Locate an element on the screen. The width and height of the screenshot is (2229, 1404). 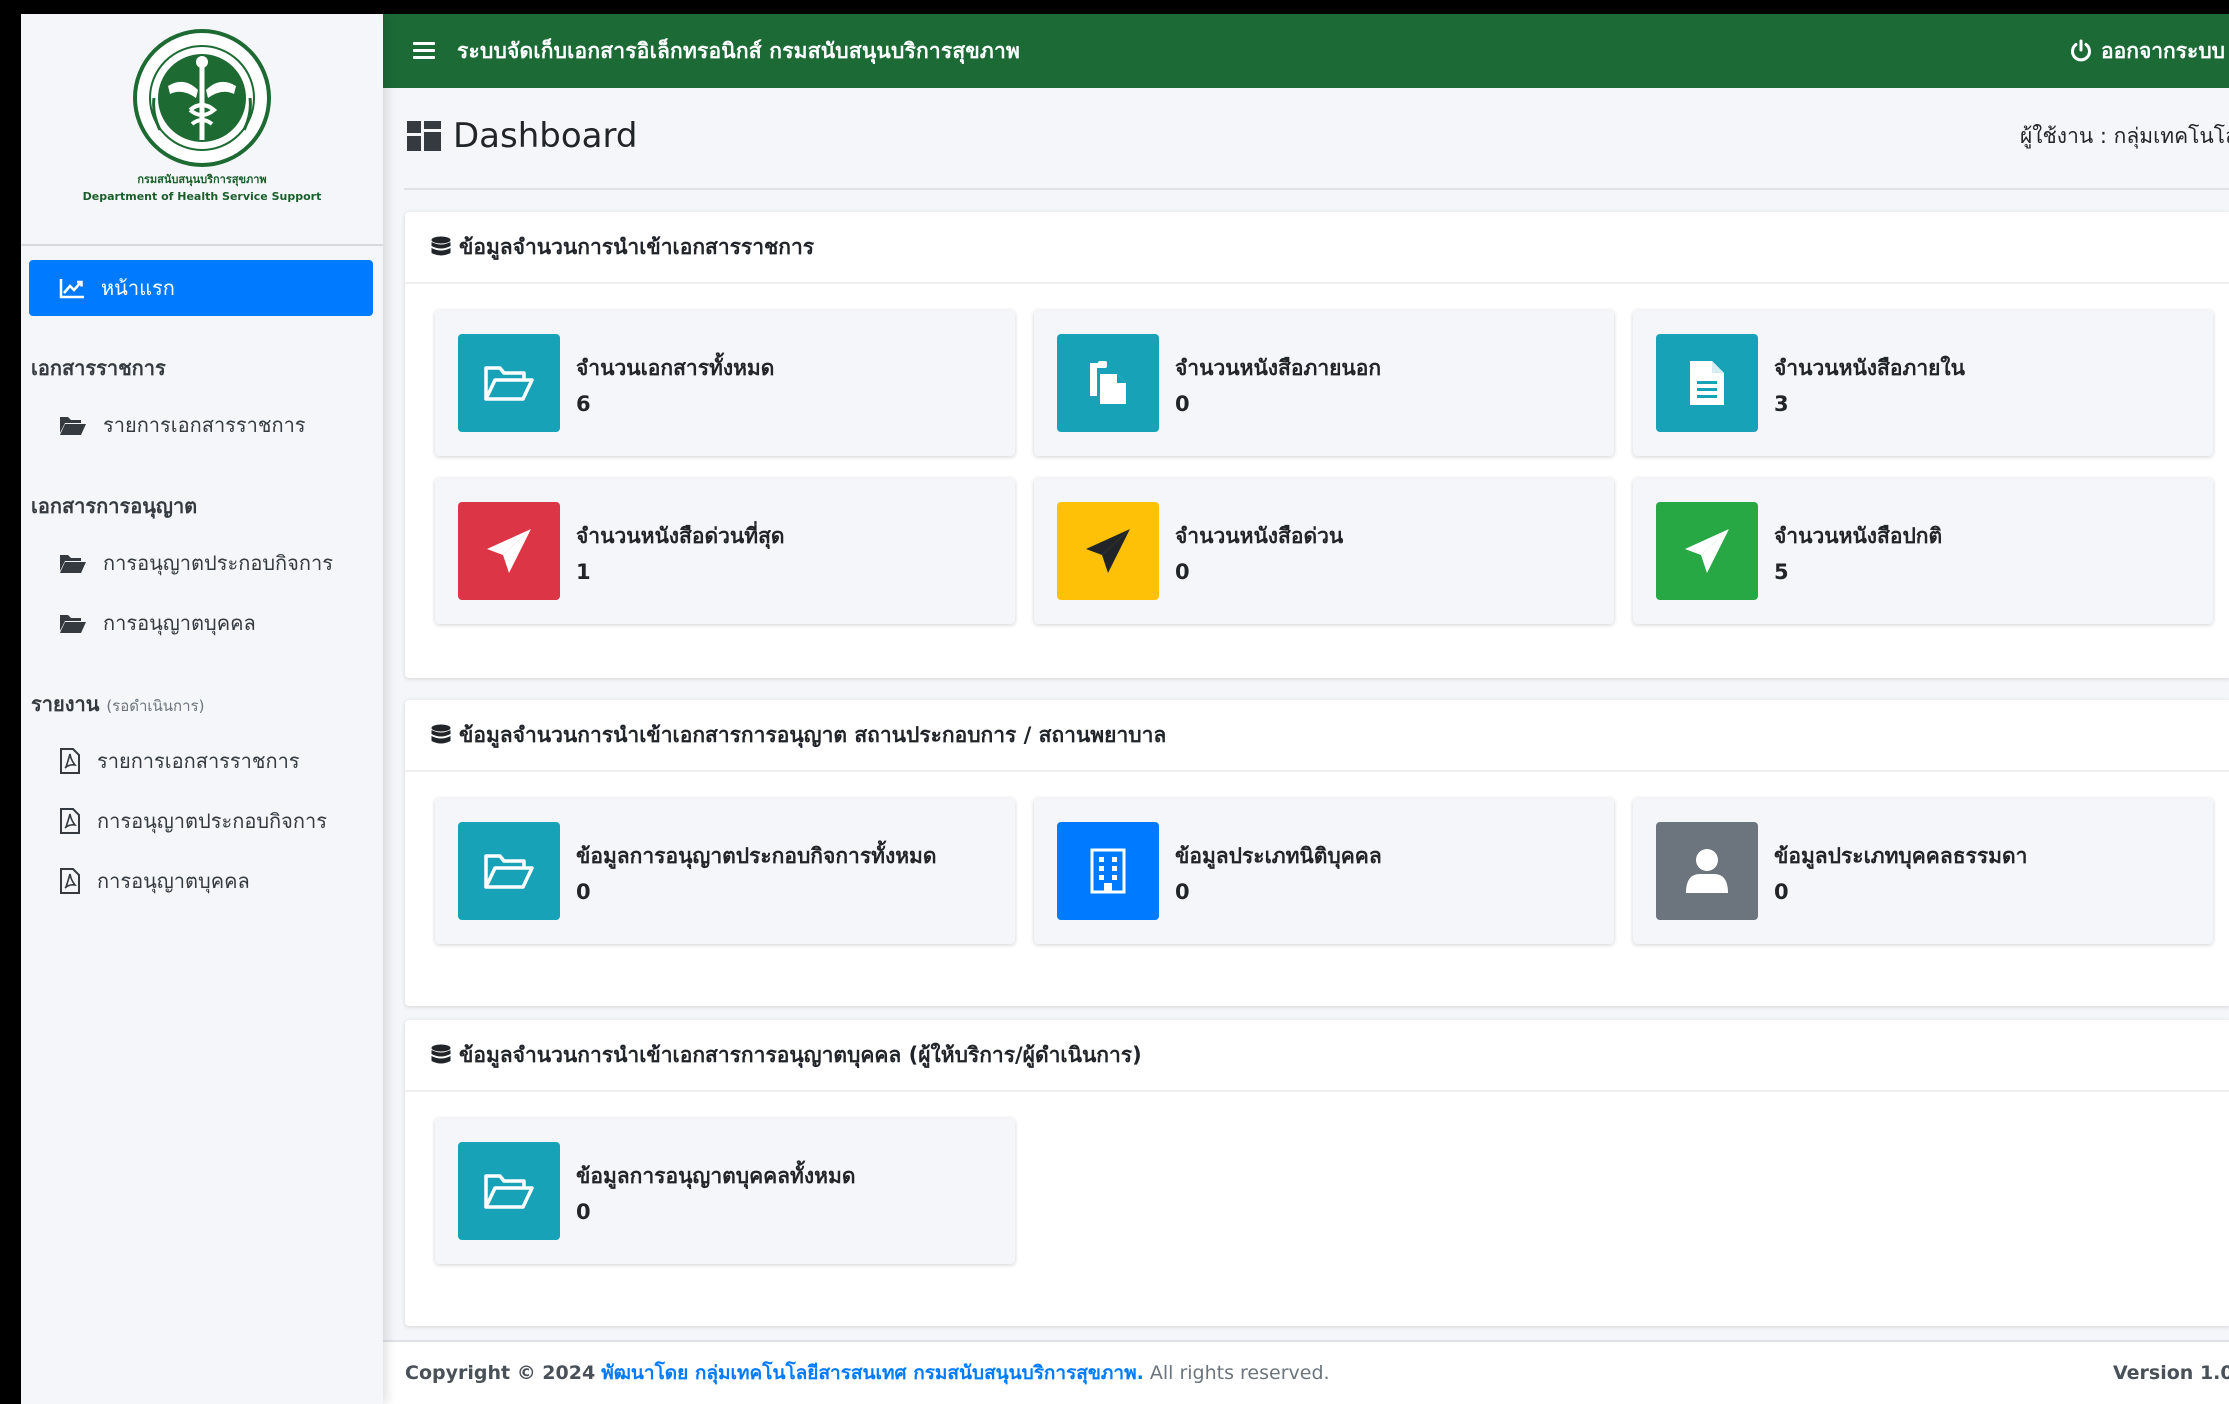
sidebar-item-report-business-permits: การอนุญาตประกอบกิจการ is located at coordinates (201, 821).